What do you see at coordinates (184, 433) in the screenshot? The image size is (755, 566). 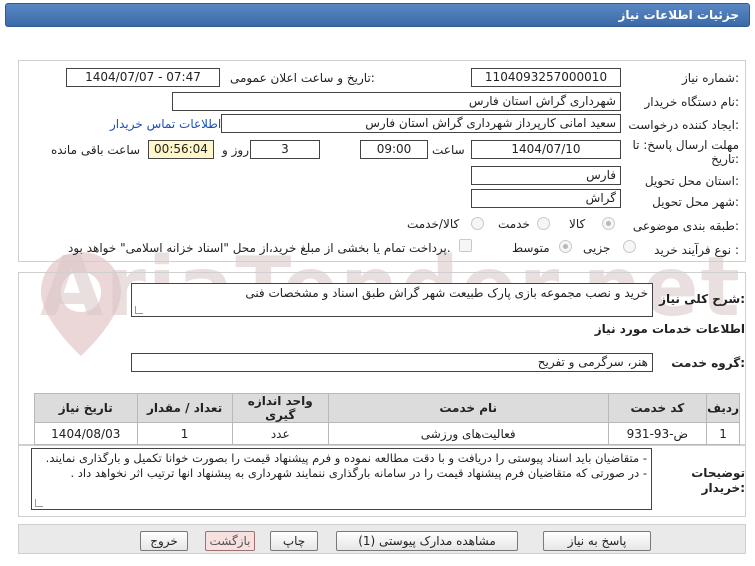 I see `cell-quantity: 1` at bounding box center [184, 433].